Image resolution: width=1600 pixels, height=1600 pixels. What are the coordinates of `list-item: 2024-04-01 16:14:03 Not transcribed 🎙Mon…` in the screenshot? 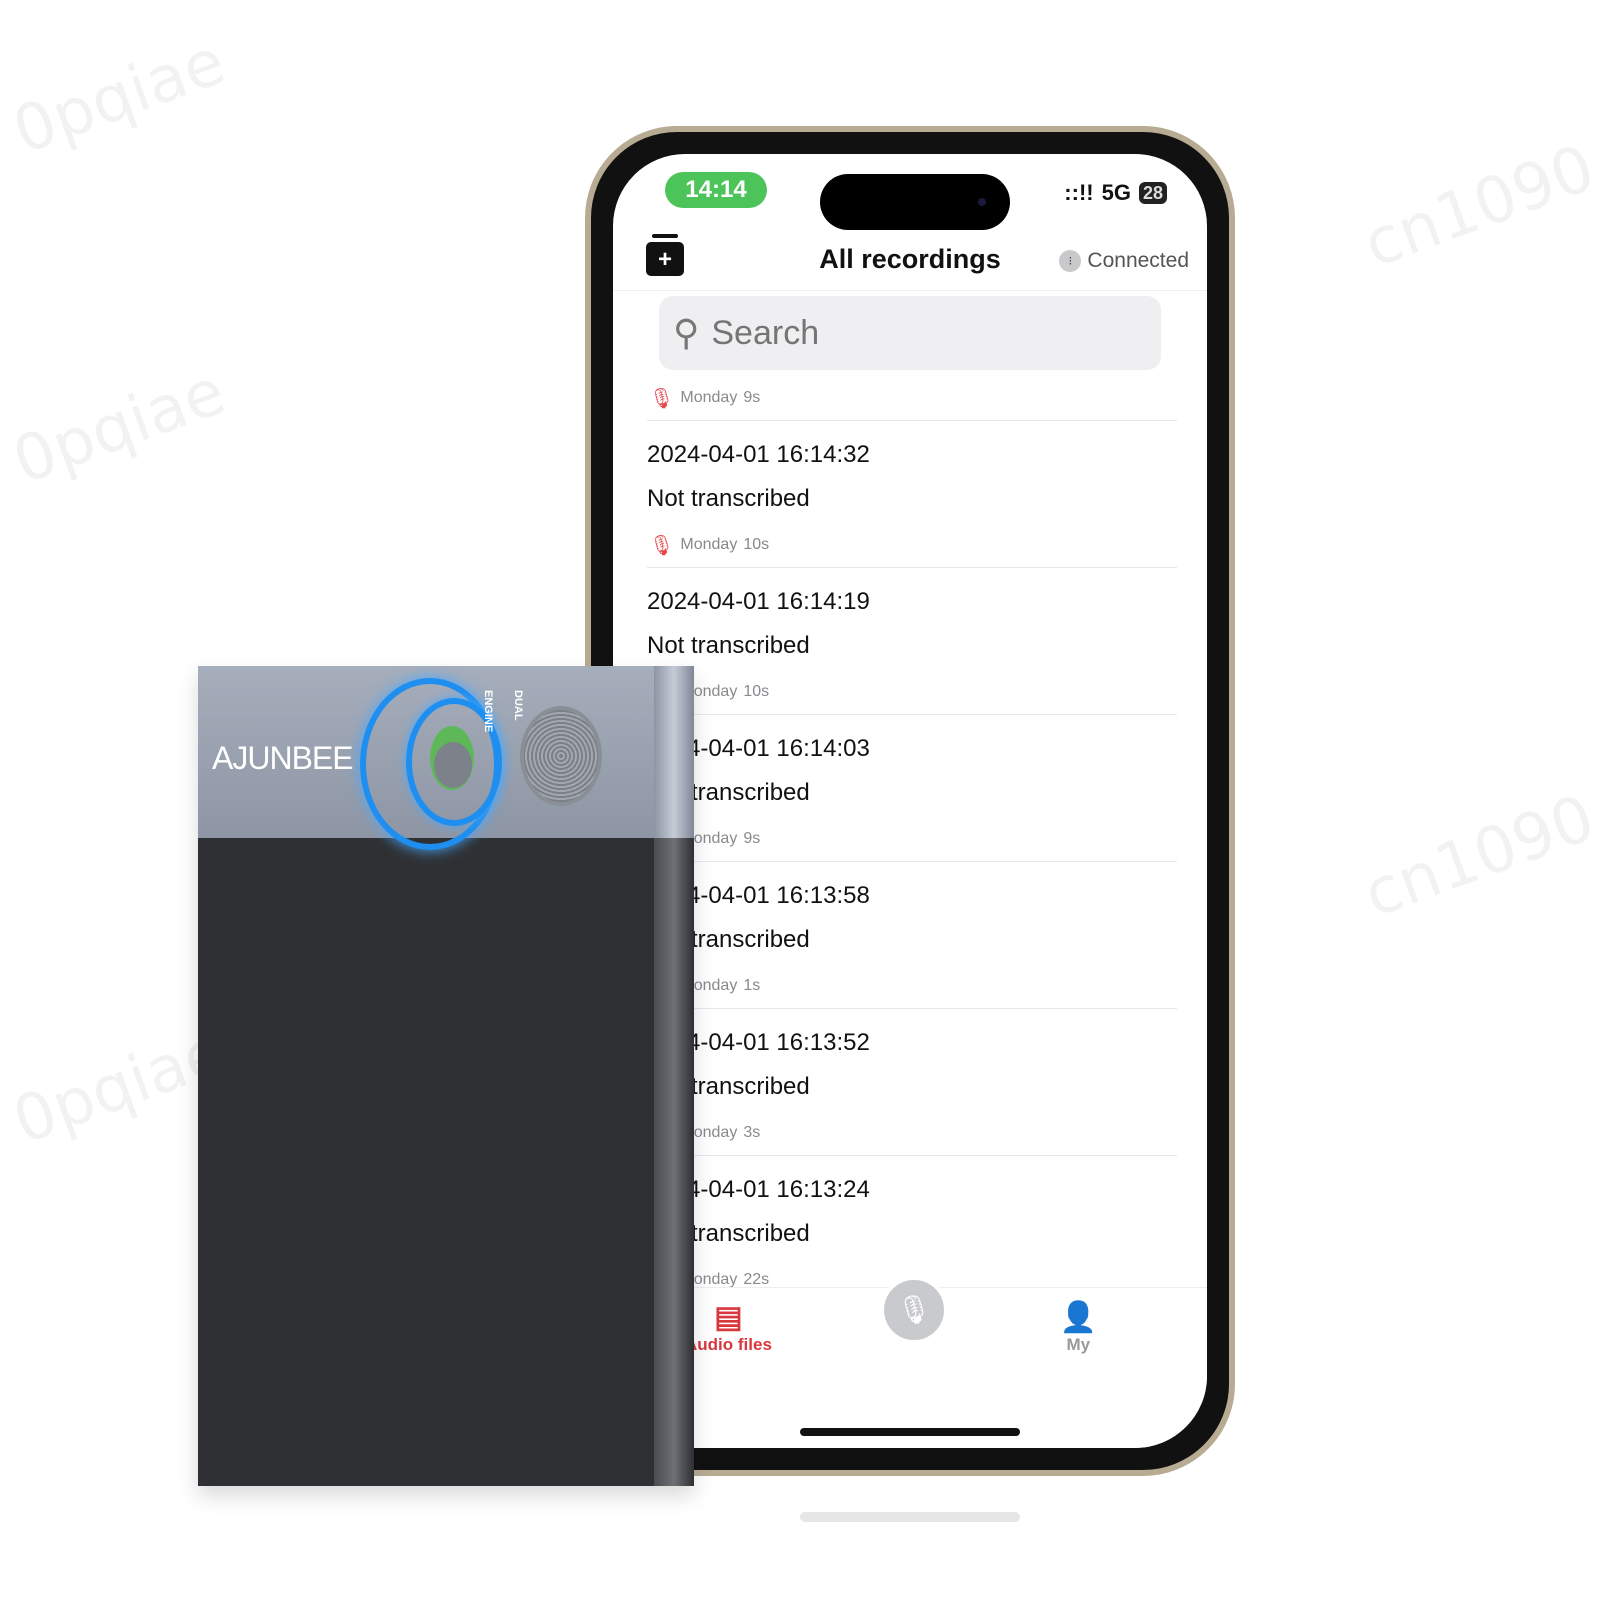 It's located at (912, 787).